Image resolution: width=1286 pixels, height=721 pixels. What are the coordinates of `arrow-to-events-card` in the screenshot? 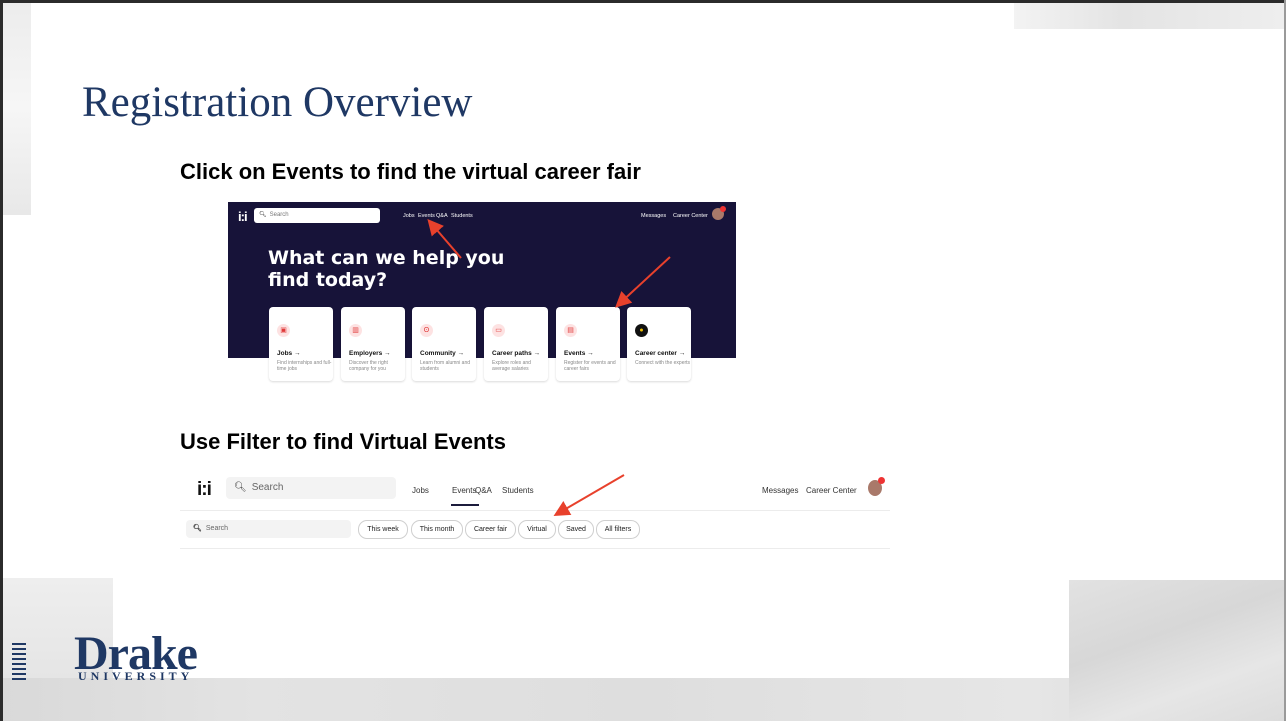 It's located at (643, 282).